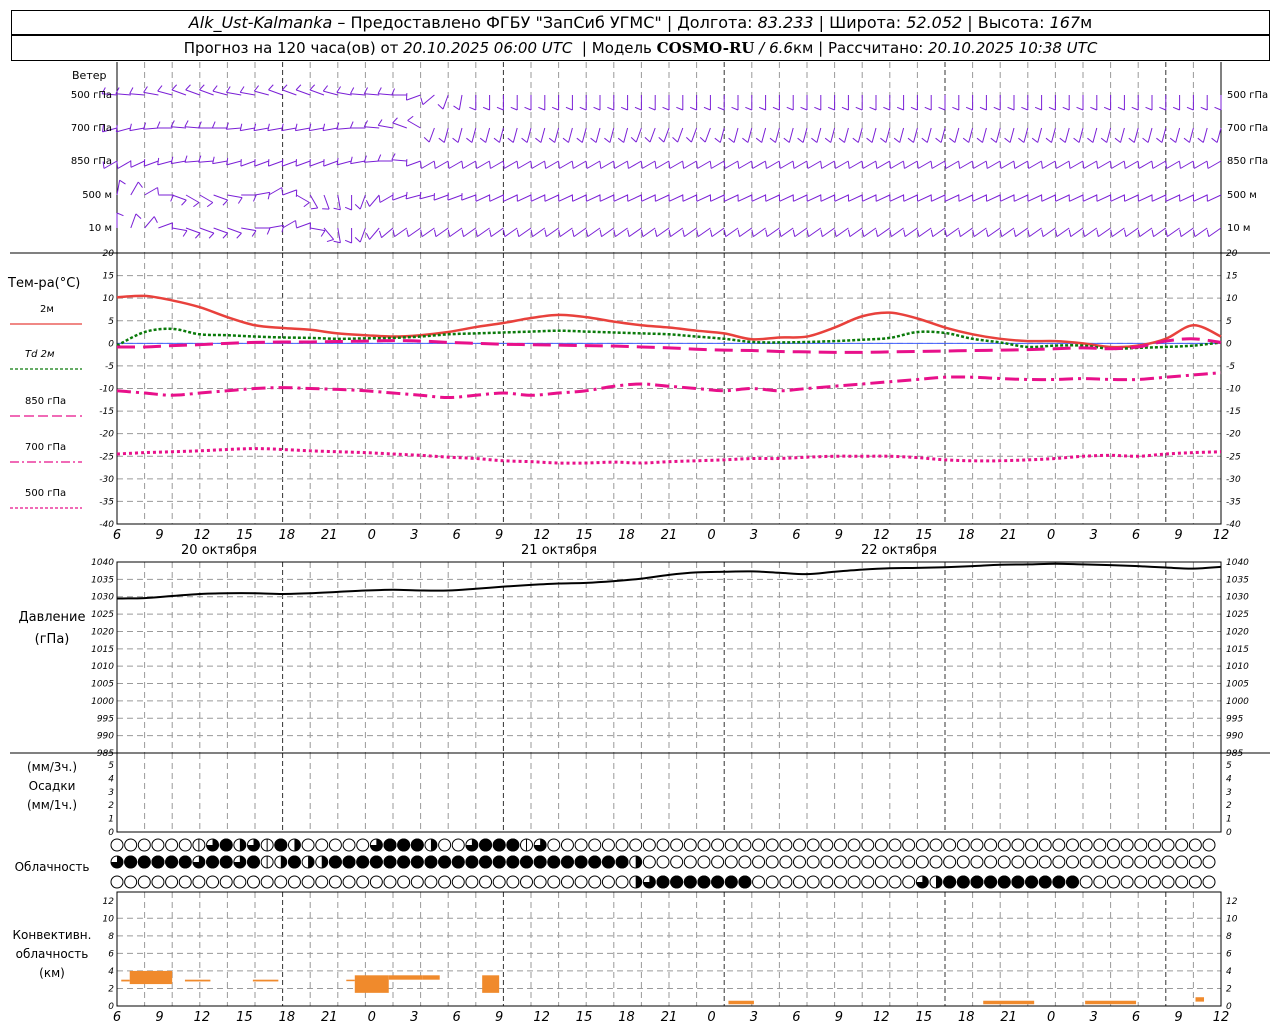 The width and height of the screenshot is (1280, 1024). I want to click on temp-tick-left: -25, so click(106, 457).